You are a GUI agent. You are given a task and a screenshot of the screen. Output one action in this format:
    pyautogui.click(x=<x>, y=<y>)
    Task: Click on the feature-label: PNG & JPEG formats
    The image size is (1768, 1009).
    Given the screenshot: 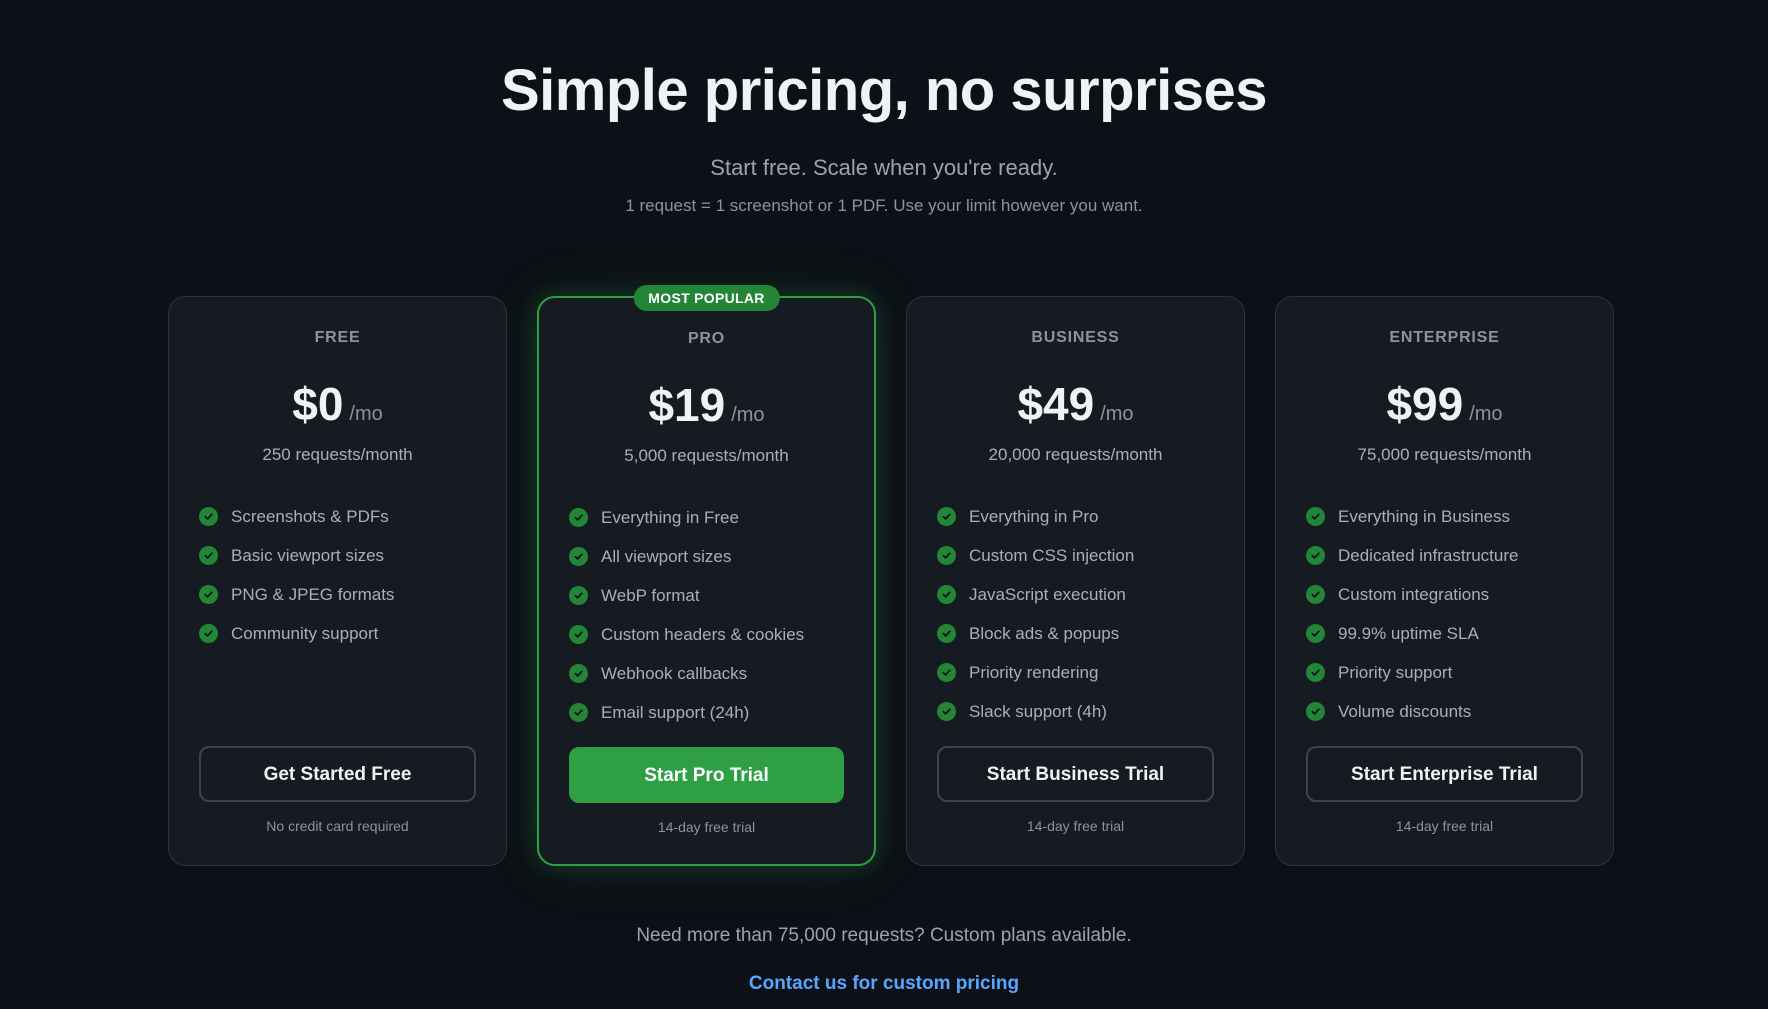 What is the action you would take?
    pyautogui.click(x=313, y=594)
    